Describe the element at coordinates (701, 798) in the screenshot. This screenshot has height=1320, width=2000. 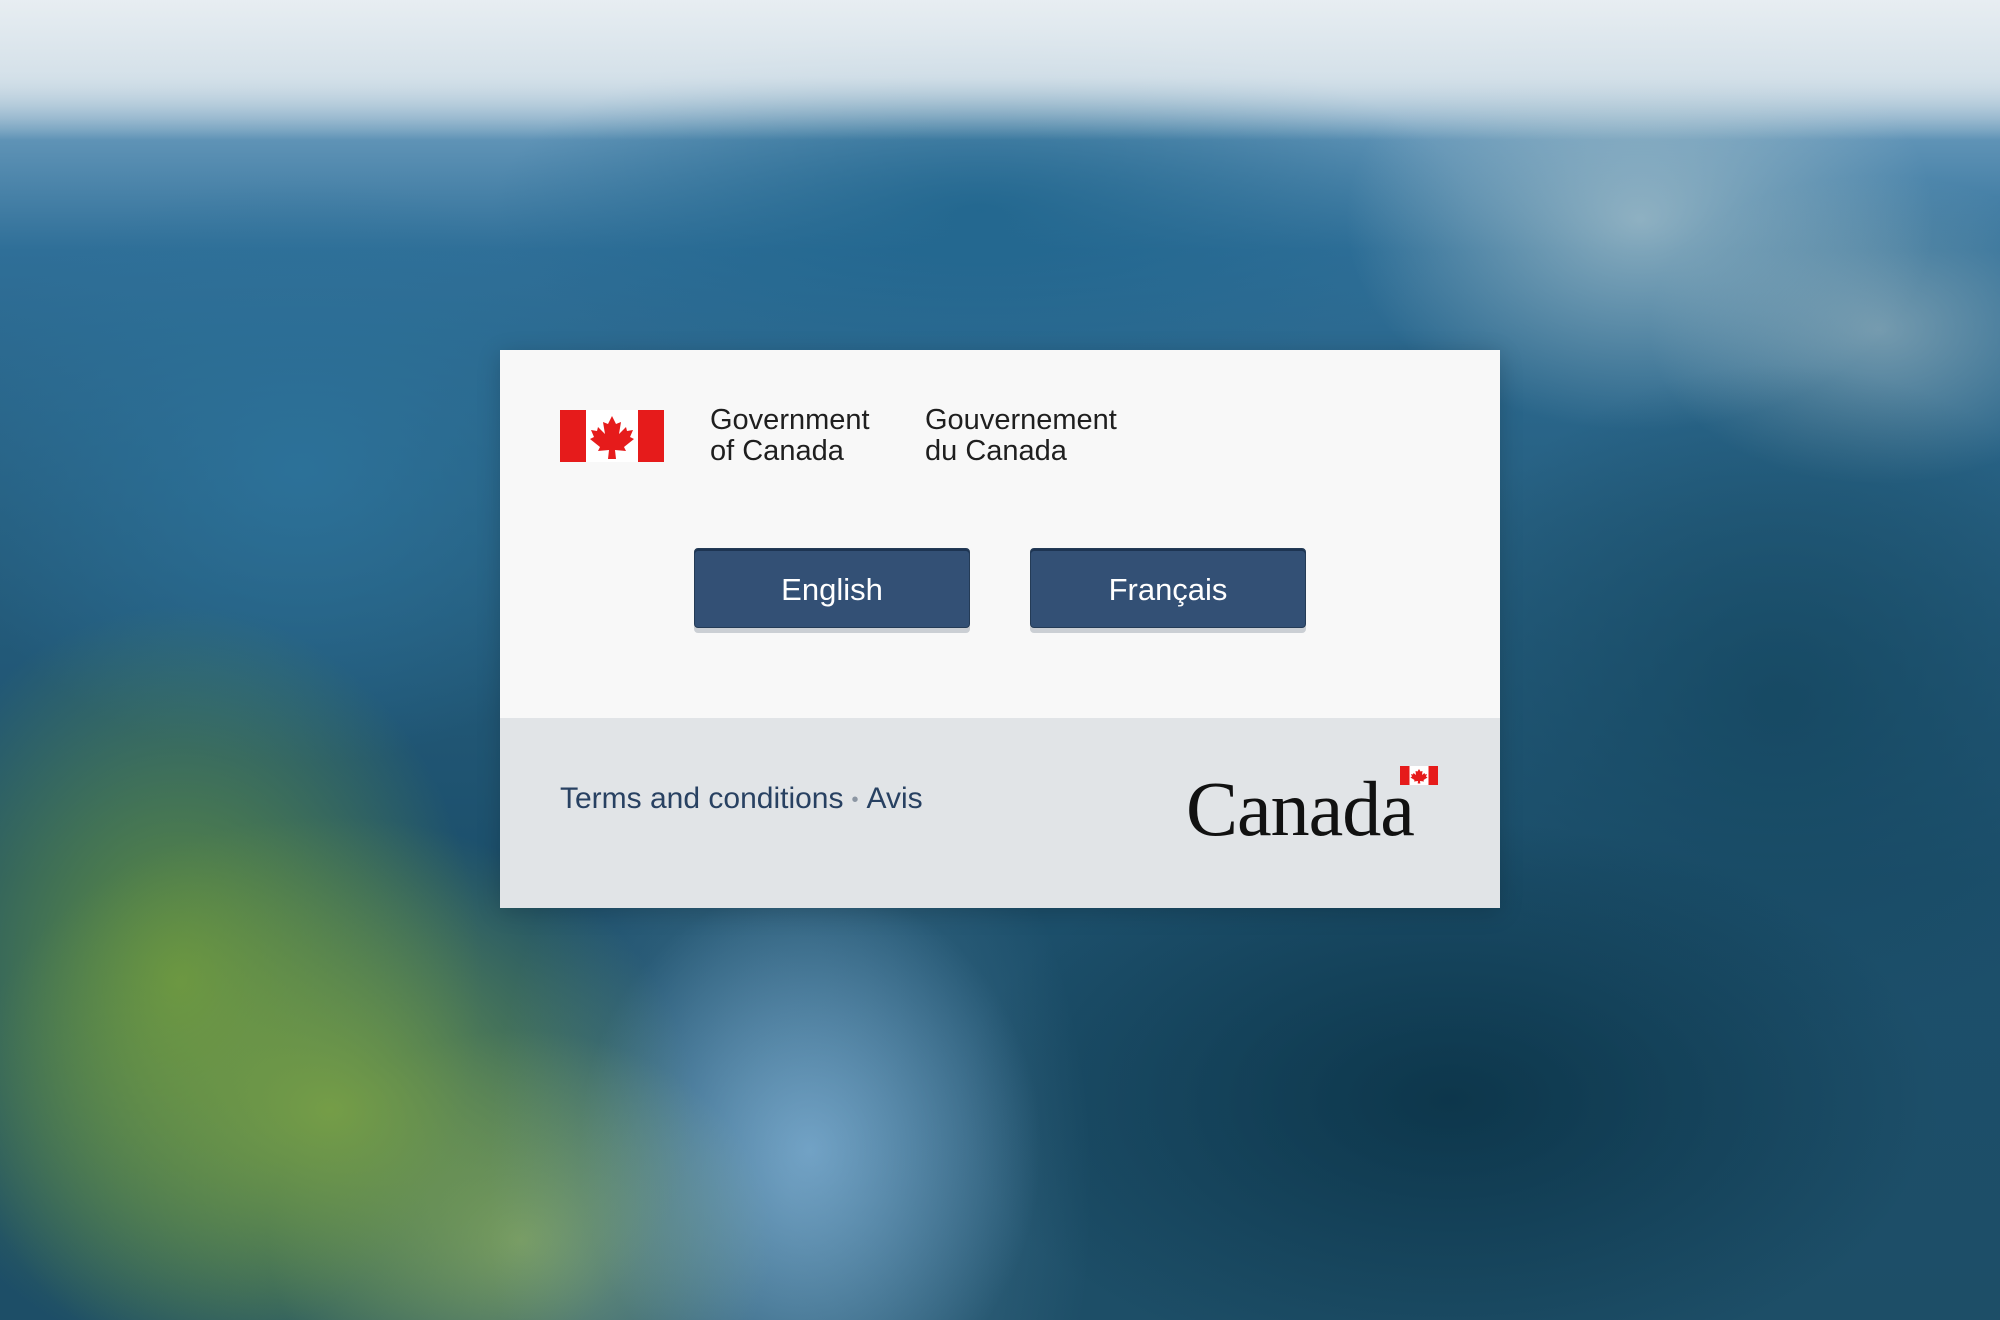
I see `terms-and-conditions-link: Terms and conditions` at that location.